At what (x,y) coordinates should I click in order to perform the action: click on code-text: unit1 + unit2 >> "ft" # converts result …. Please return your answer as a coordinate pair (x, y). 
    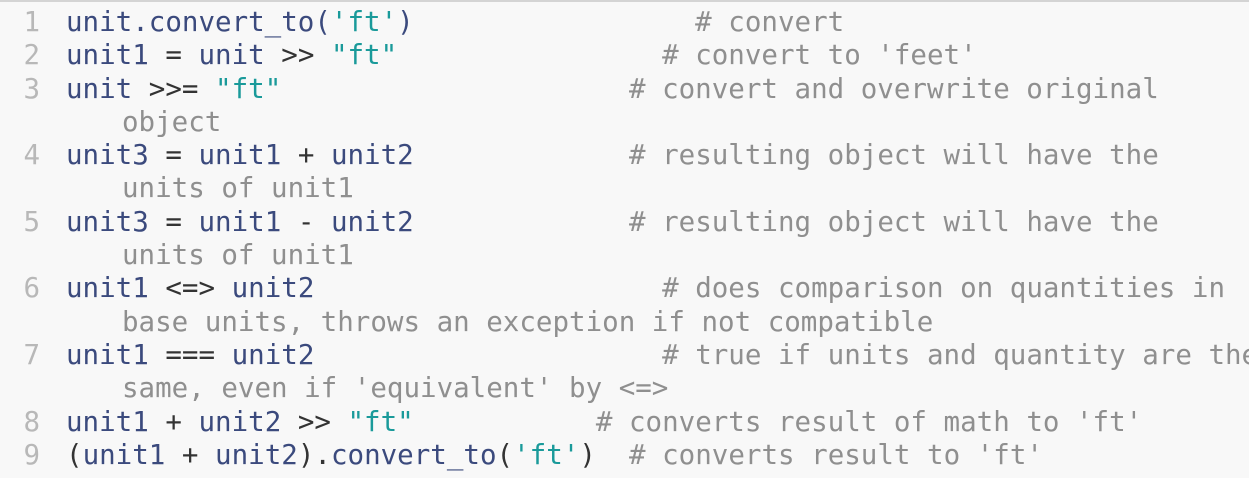
    Looking at the image, I should click on (657, 422).